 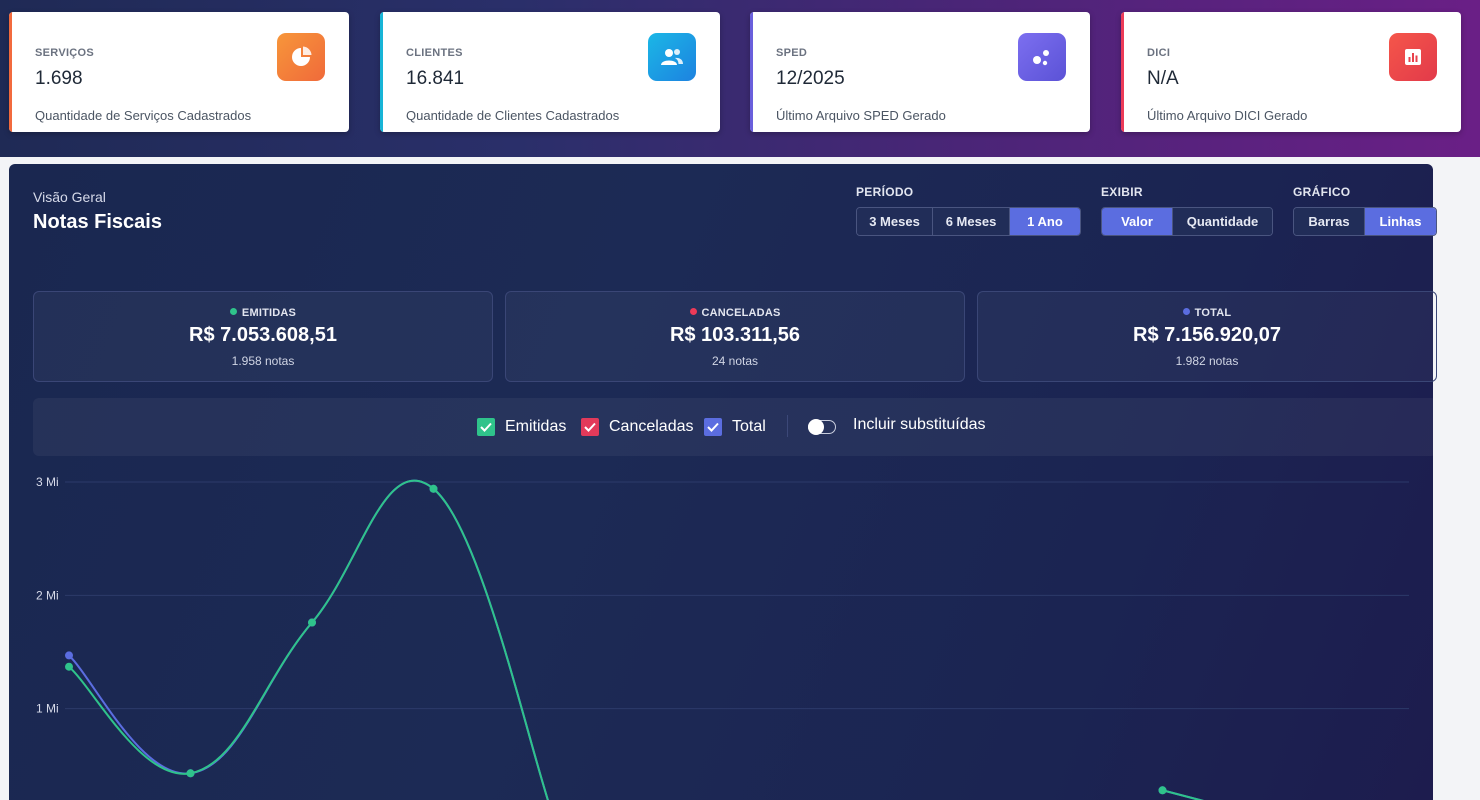 I want to click on stat-card-description: Último Arquivo DICI Gerado, so click(x=1227, y=115).